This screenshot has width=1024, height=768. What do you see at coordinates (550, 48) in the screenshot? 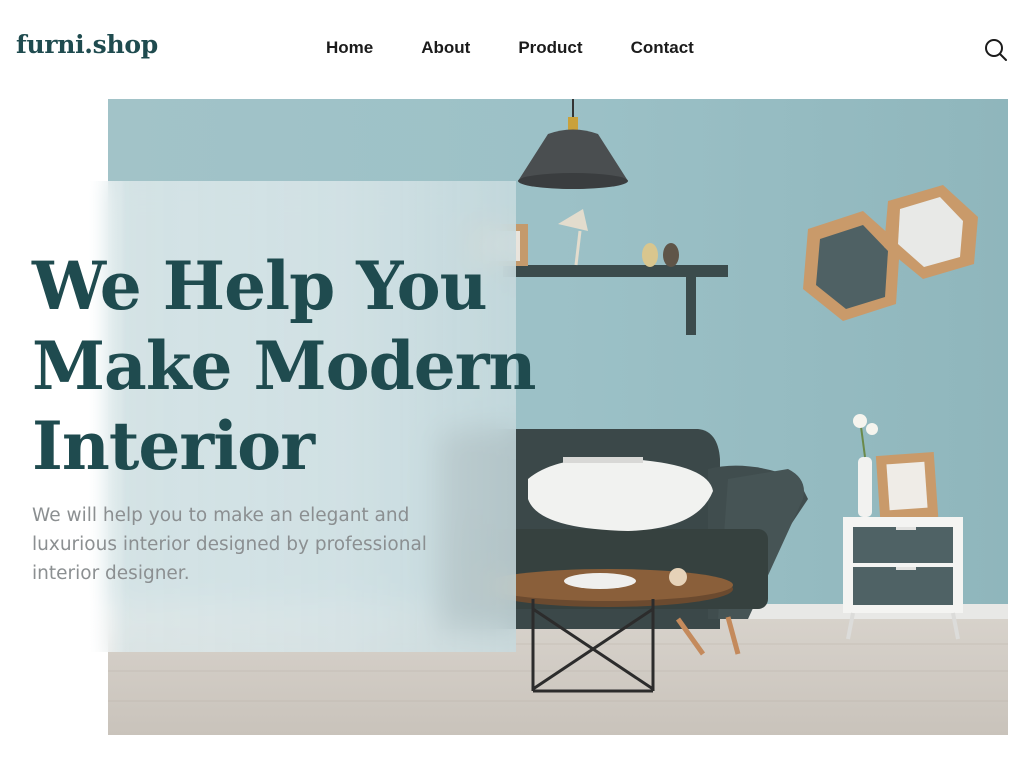
I see `nav-product-link: Product` at bounding box center [550, 48].